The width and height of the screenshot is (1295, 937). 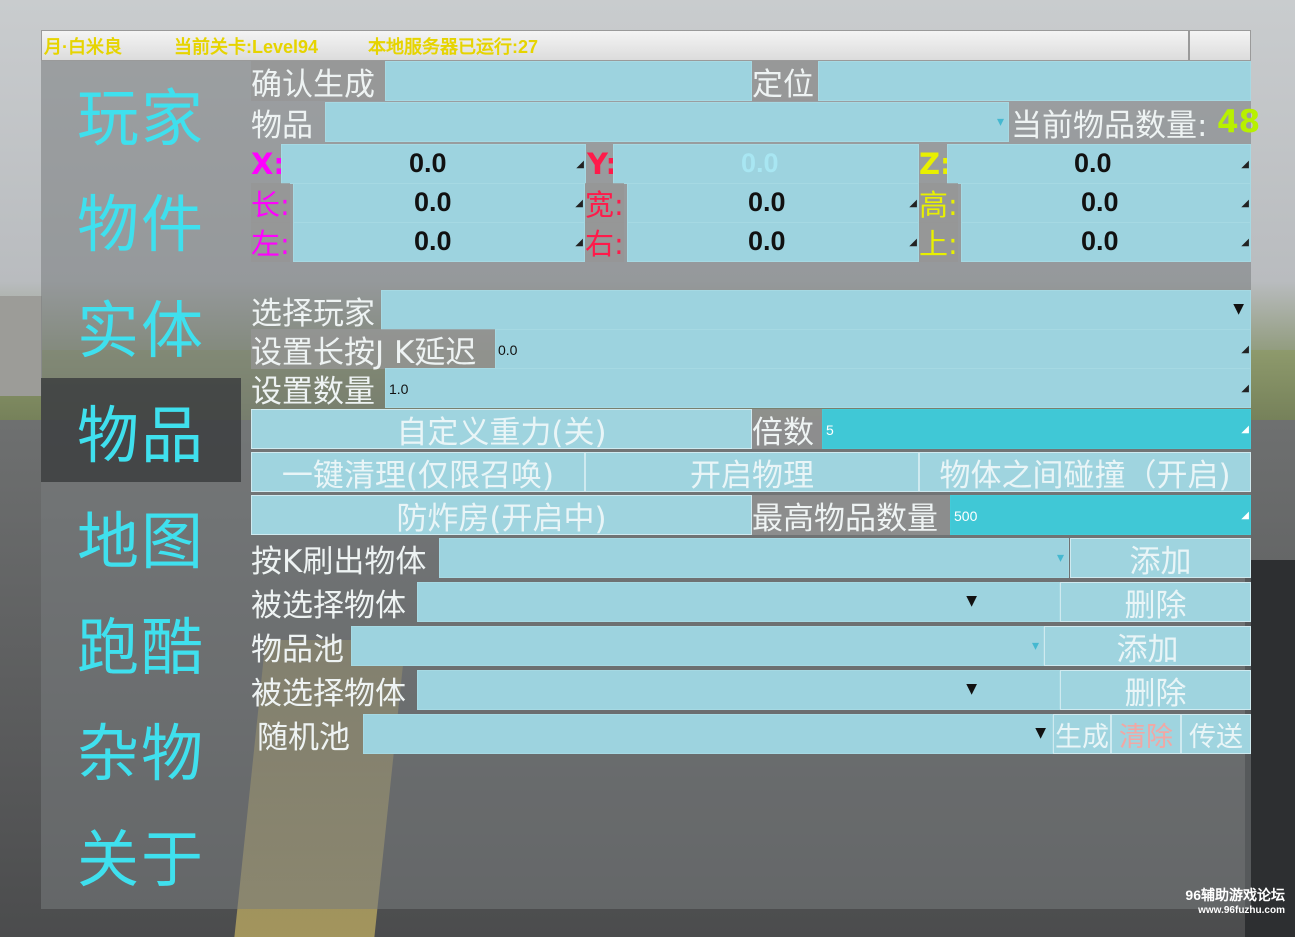 What do you see at coordinates (83, 46) in the screenshot?
I see `player-name: 月·白米良` at bounding box center [83, 46].